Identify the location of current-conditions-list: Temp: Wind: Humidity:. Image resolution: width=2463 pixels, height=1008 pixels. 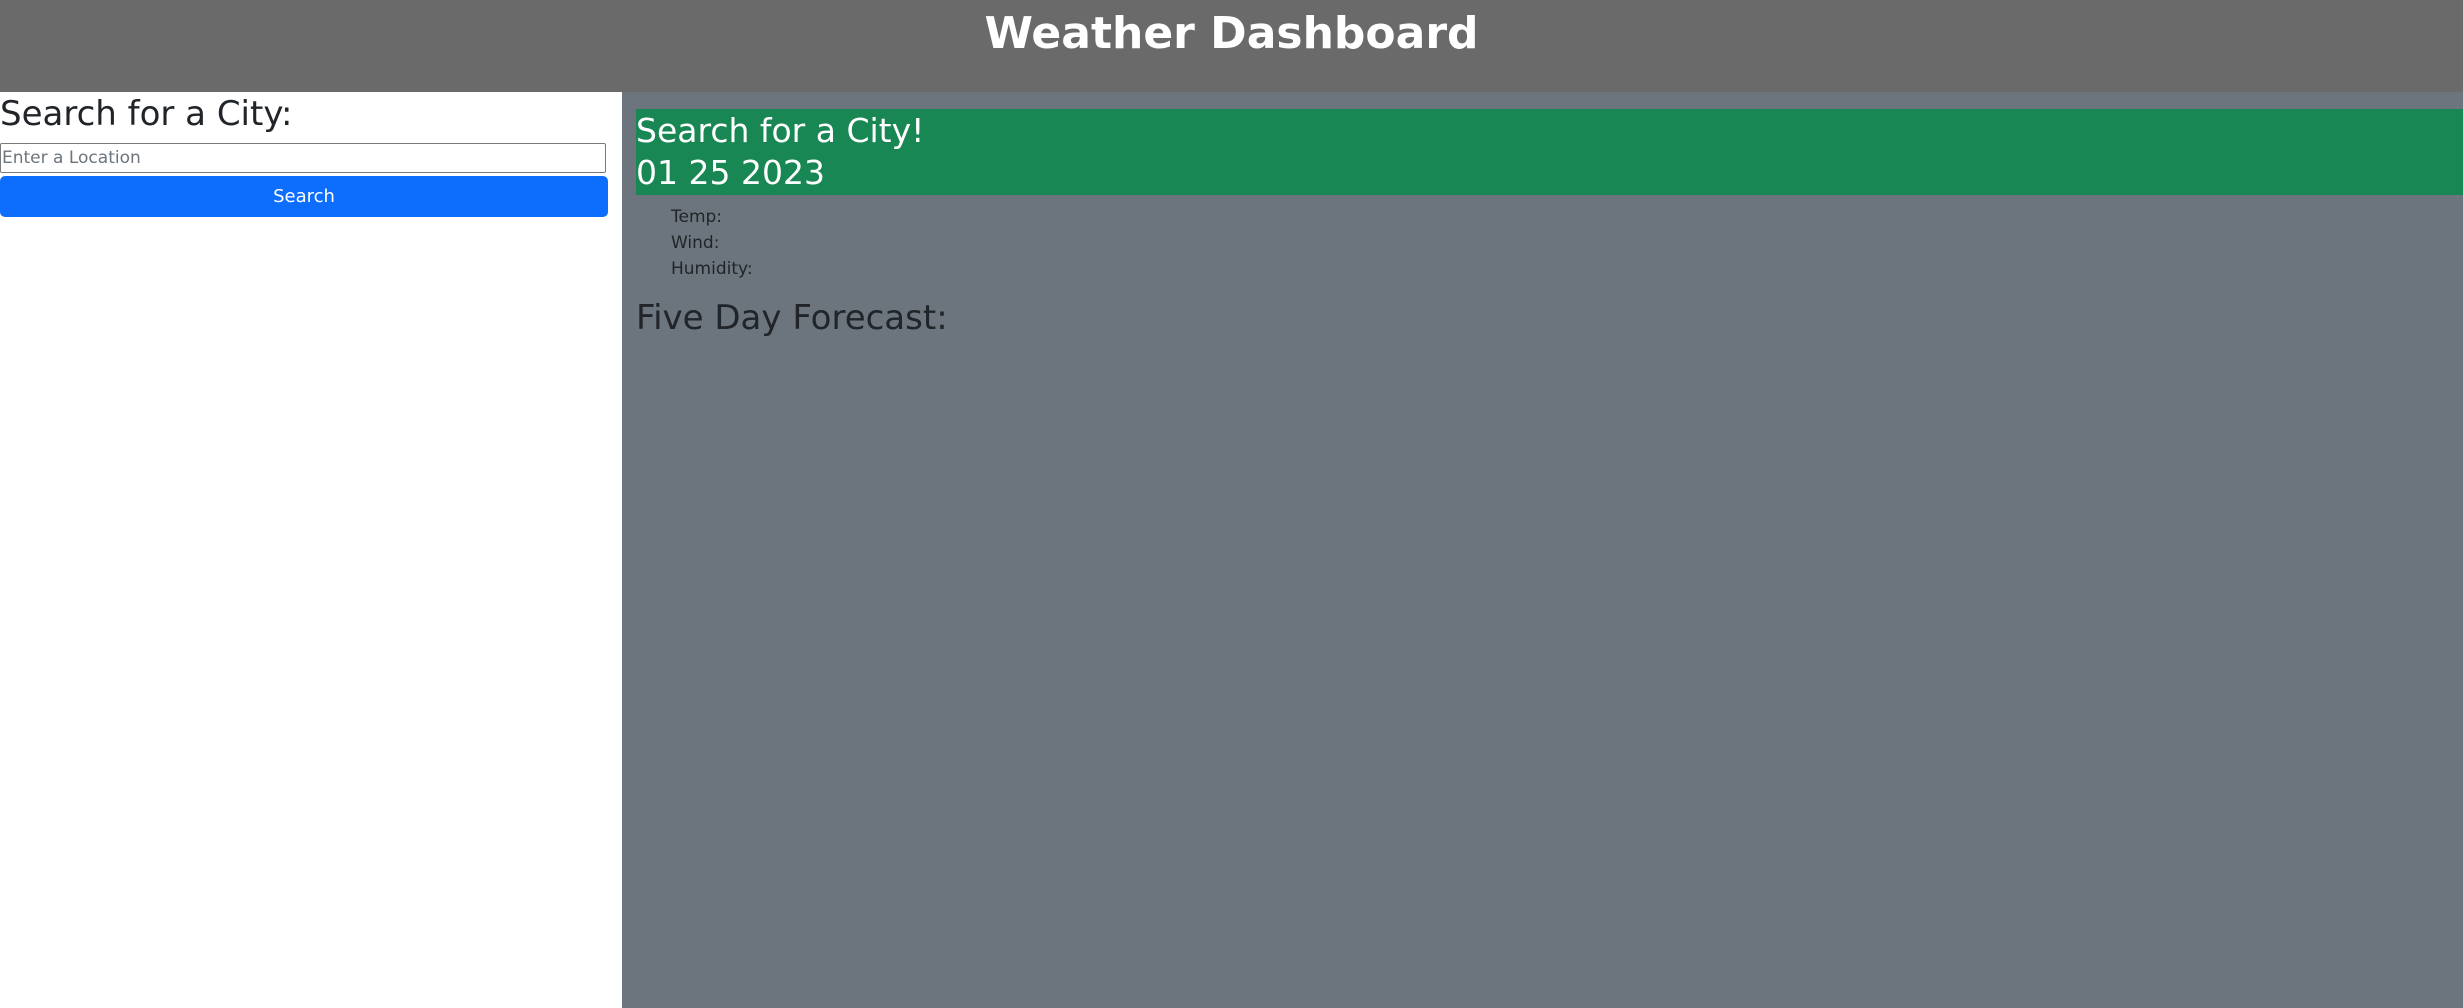
(712, 243).